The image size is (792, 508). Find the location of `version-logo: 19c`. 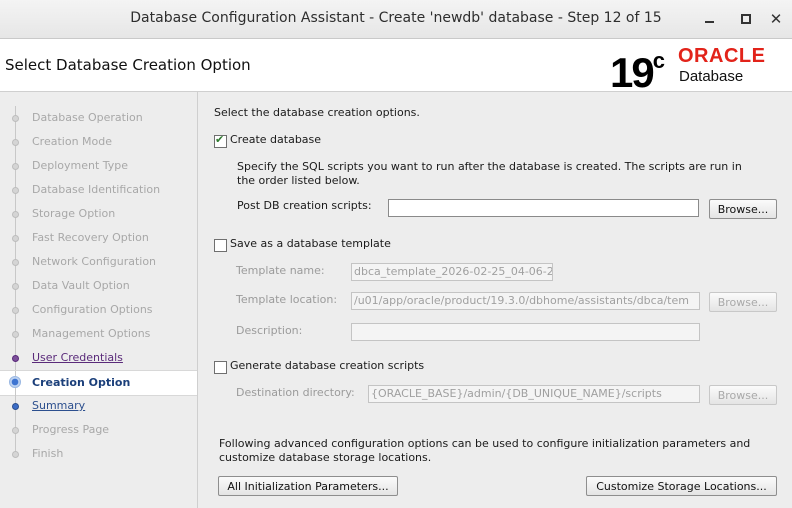

version-logo: 19c is located at coordinates (637, 69).